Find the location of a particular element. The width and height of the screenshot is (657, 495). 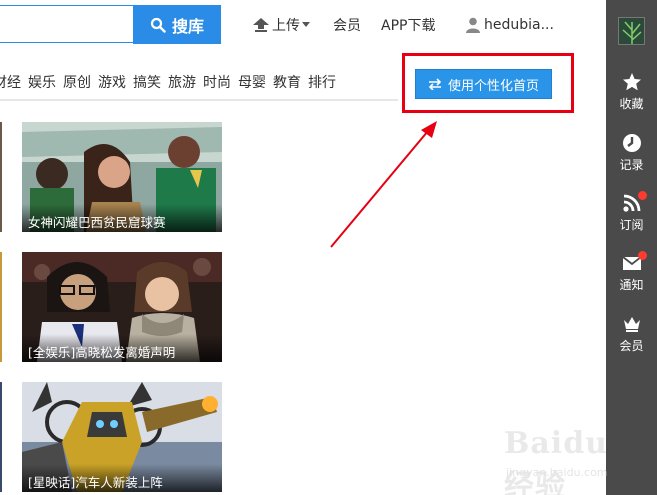

search-input is located at coordinates (67, 24).